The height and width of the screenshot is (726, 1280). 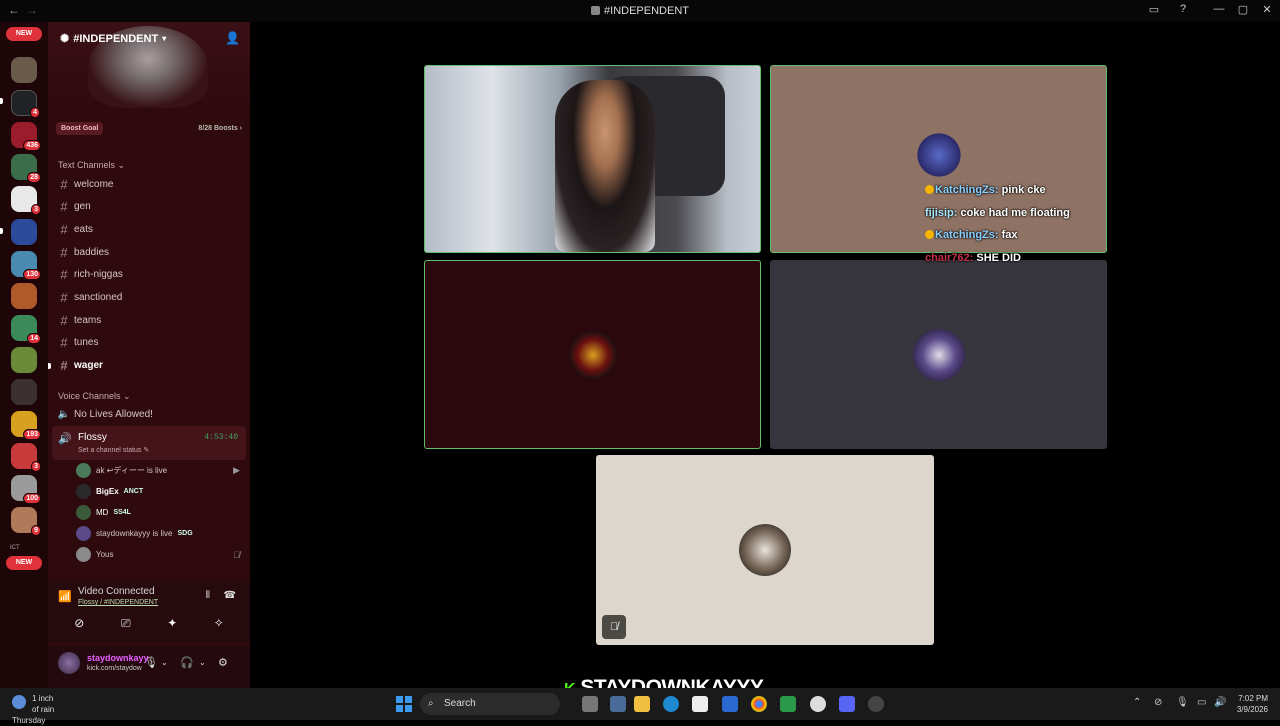 What do you see at coordinates (490, 704) in the screenshot?
I see `search-box: ⌕ Search` at bounding box center [490, 704].